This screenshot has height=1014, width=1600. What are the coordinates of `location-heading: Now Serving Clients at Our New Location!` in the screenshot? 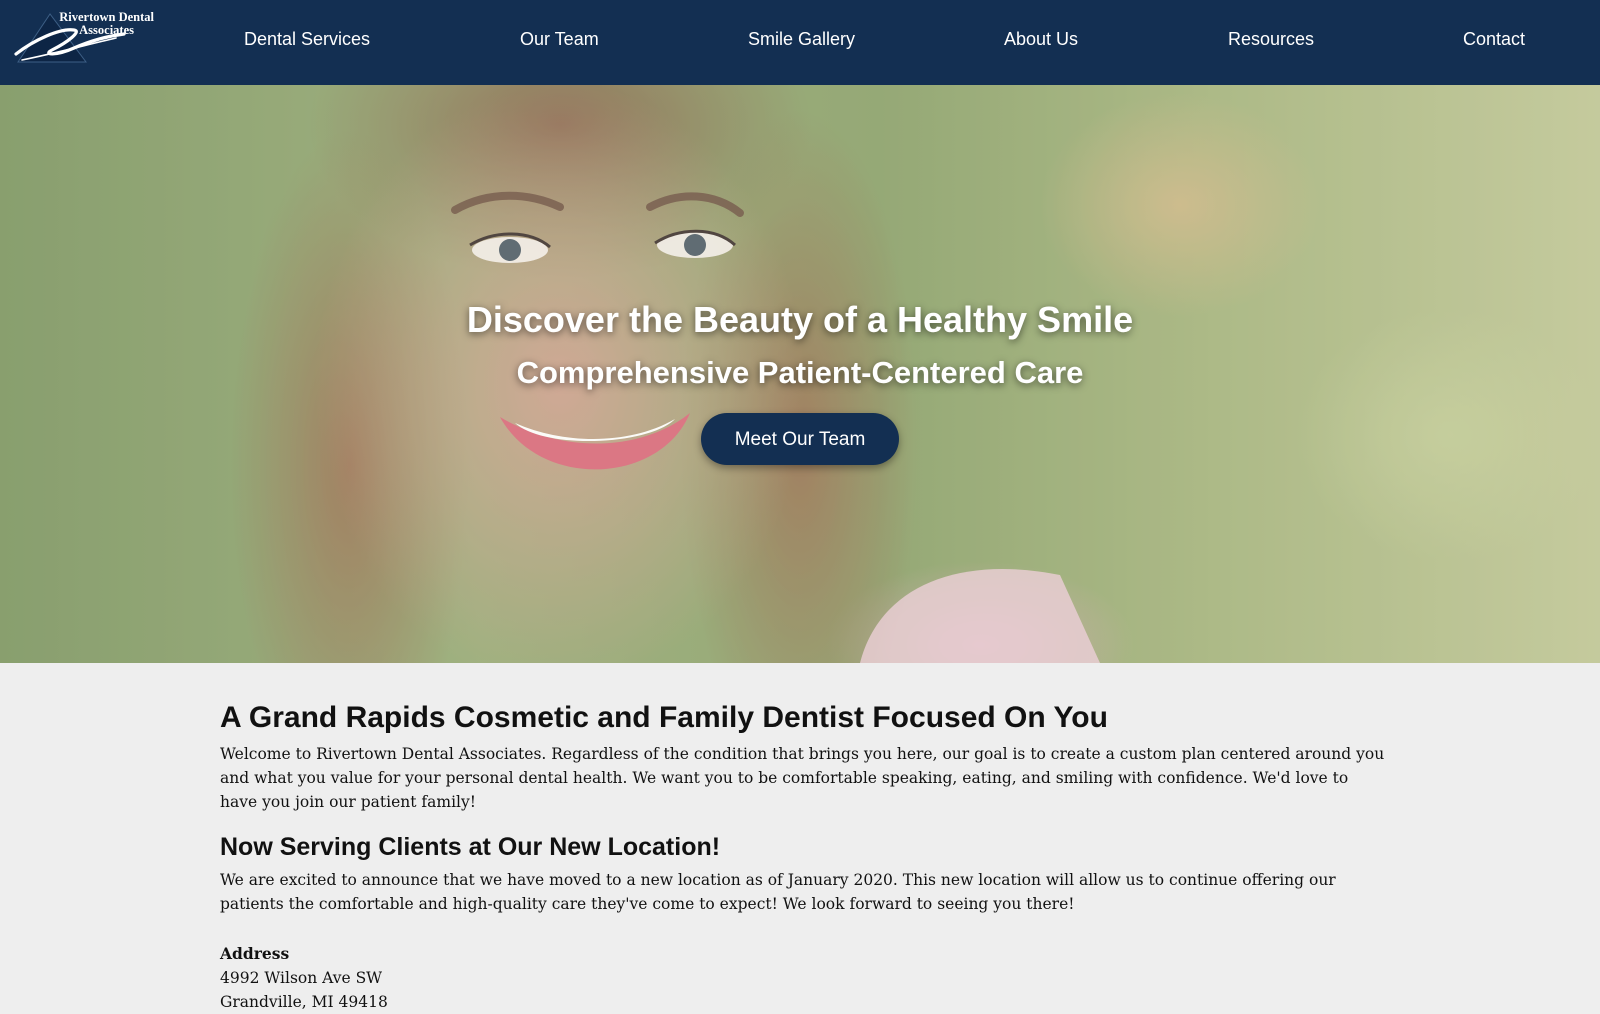 It's located at (470, 847).